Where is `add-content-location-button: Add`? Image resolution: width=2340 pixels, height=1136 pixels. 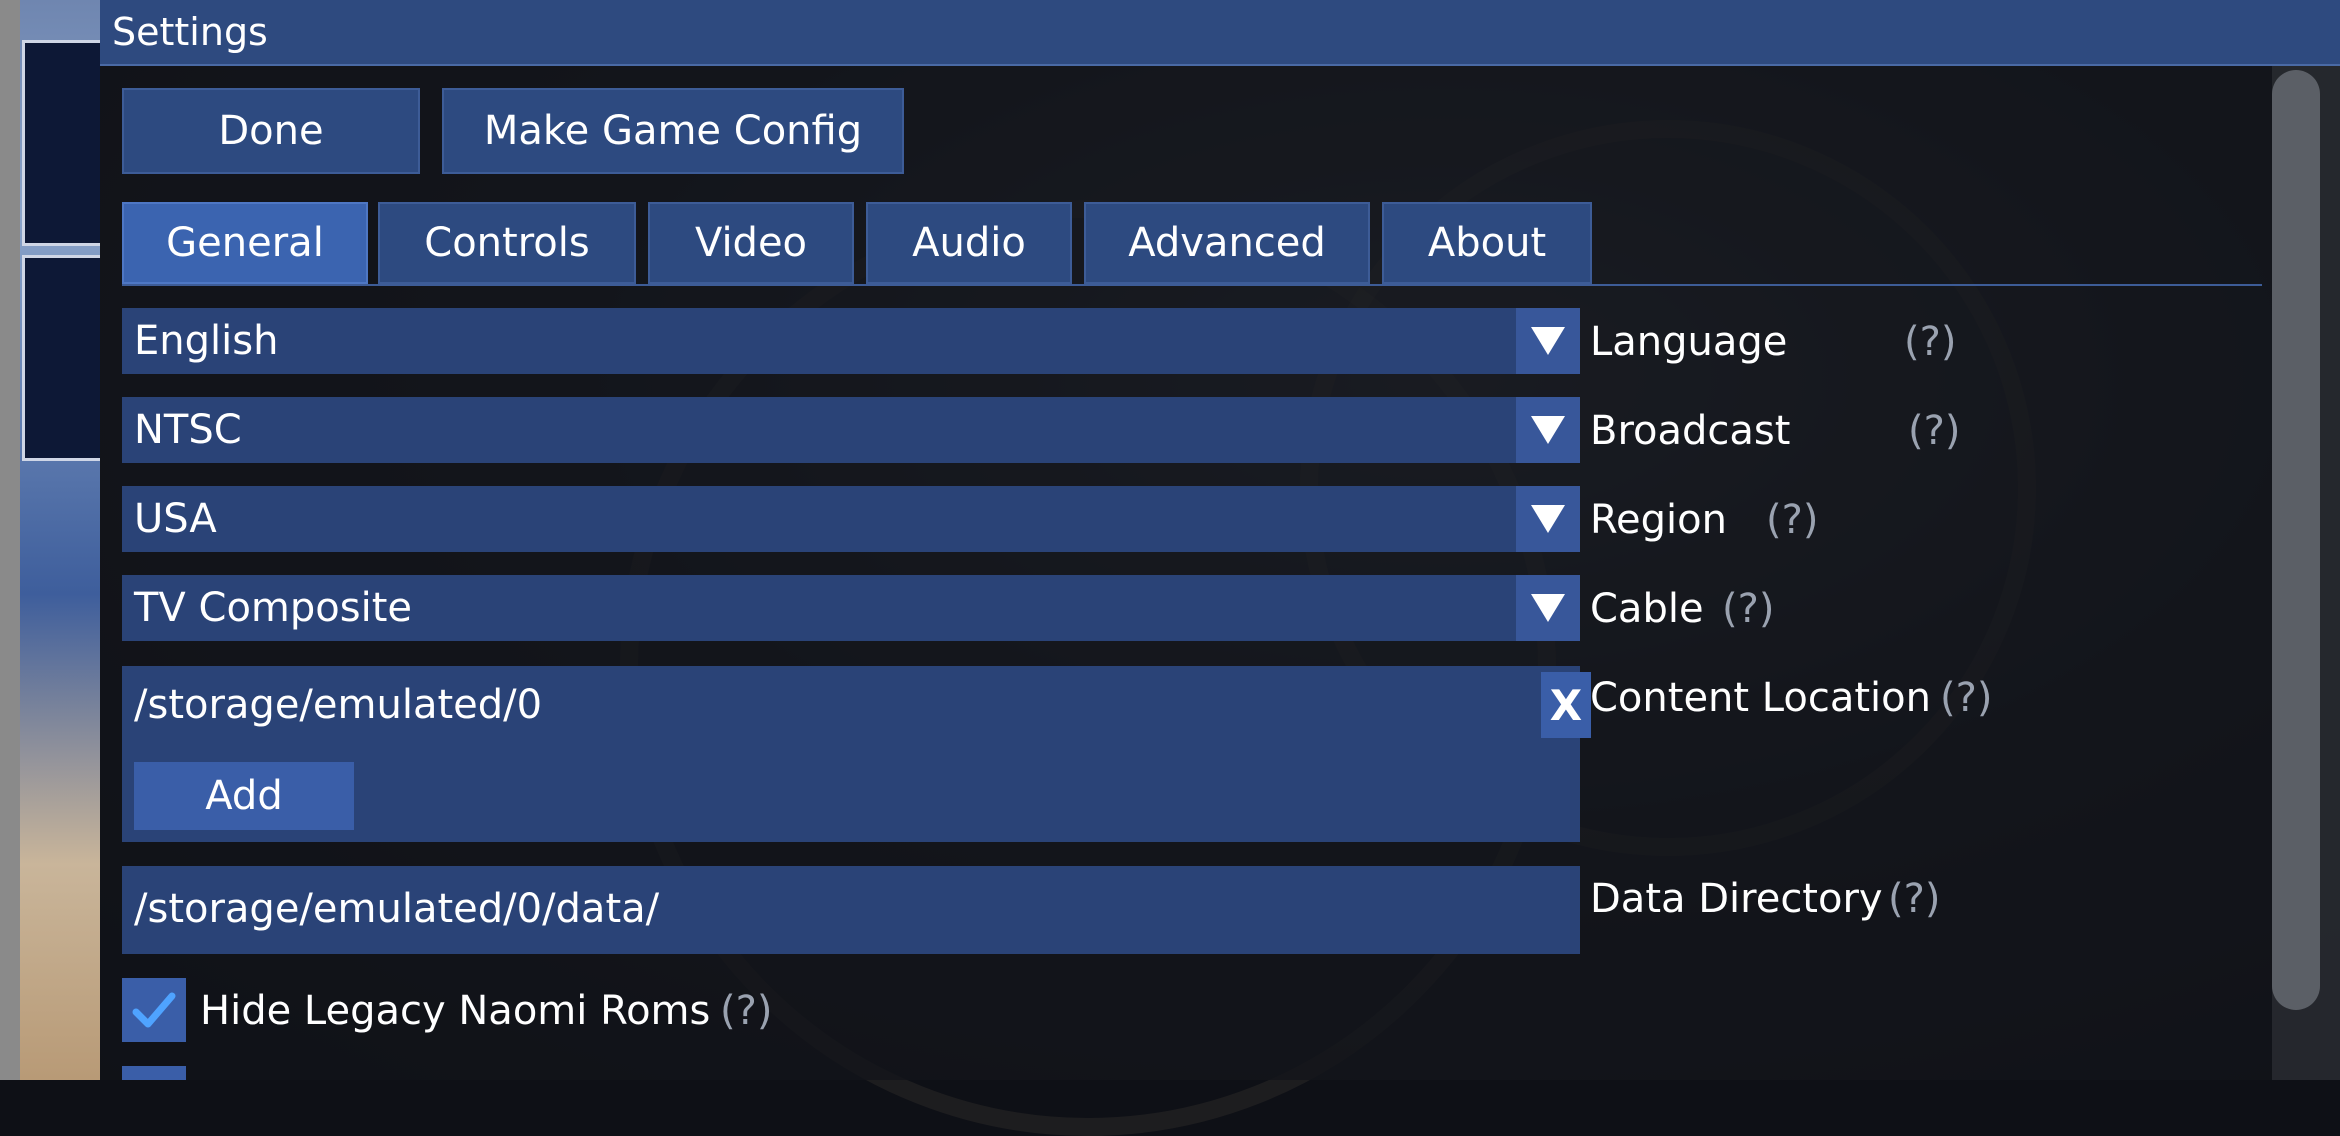
add-content-location-button: Add is located at coordinates (244, 796).